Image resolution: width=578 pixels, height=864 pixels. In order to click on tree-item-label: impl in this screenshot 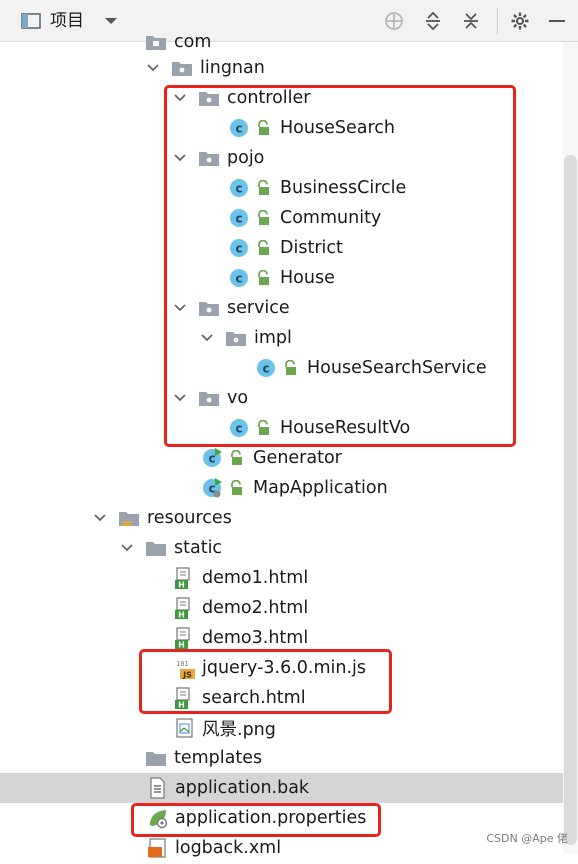, I will do `click(273, 338)`.